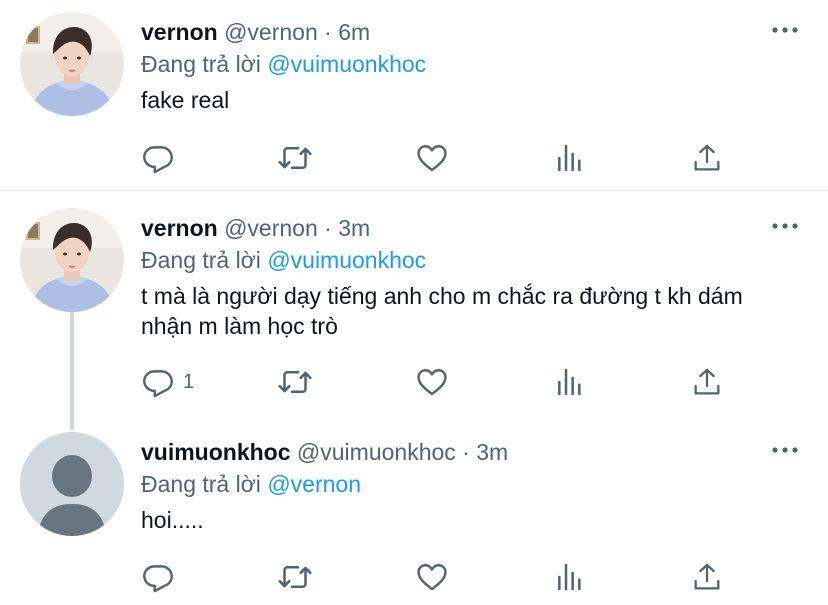  What do you see at coordinates (376, 452) in the screenshot?
I see `user-handle: @vuimuonkhoc` at bounding box center [376, 452].